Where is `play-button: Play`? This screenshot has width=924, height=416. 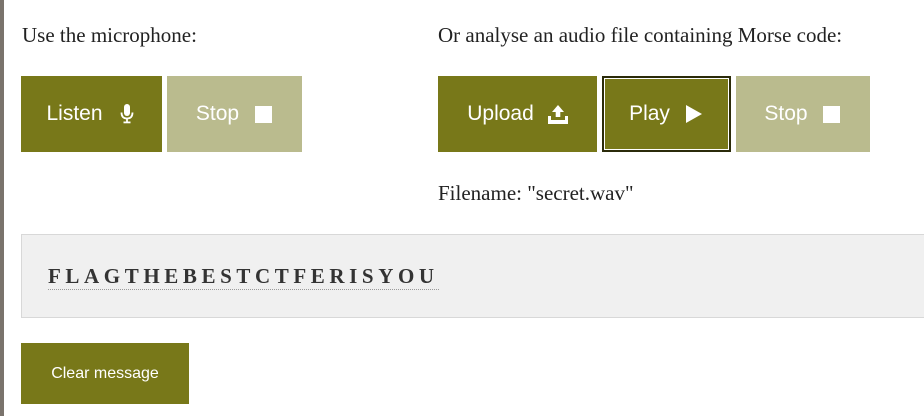
play-button: Play is located at coordinates (666, 114).